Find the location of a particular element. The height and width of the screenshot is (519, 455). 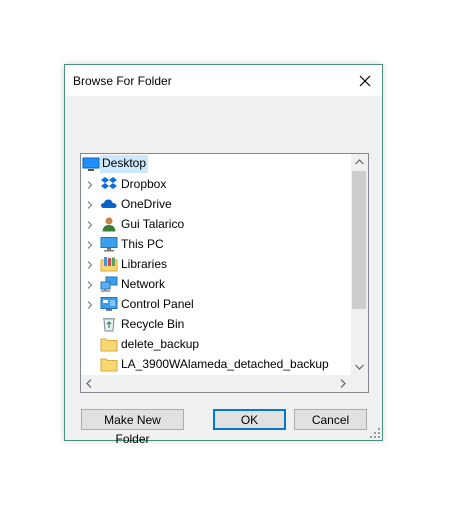

tree-item: Desktop is located at coordinates (215, 164).